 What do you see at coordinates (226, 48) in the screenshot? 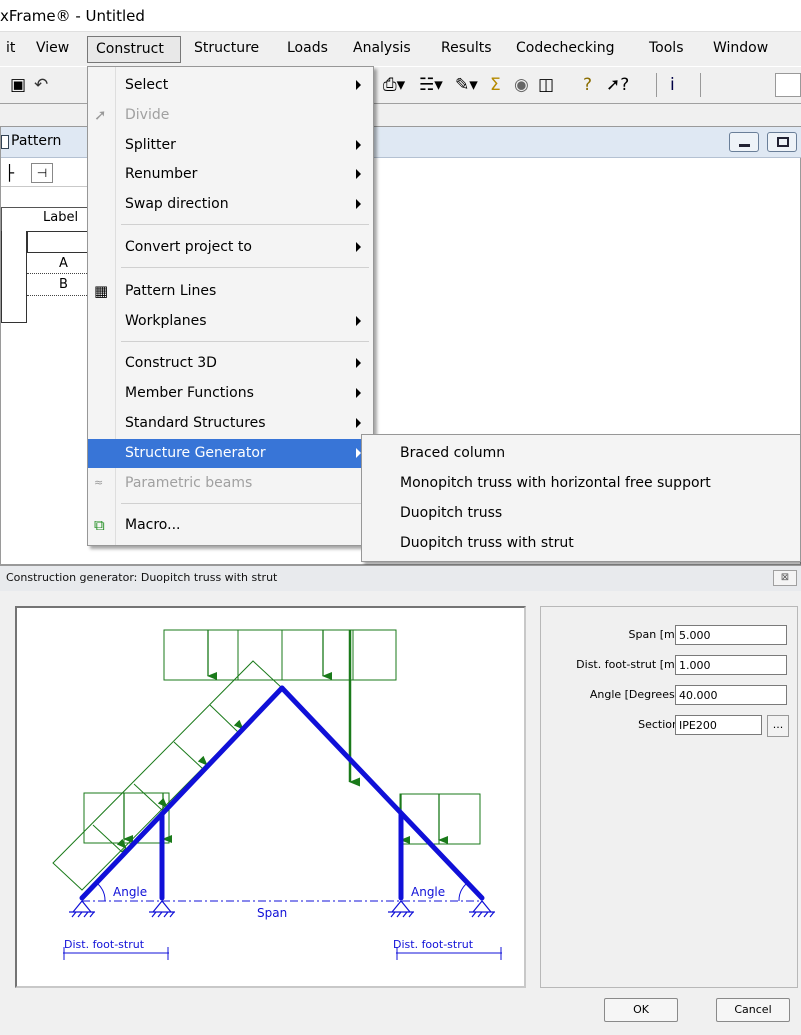
I see `menu-structure: Structure` at bounding box center [226, 48].